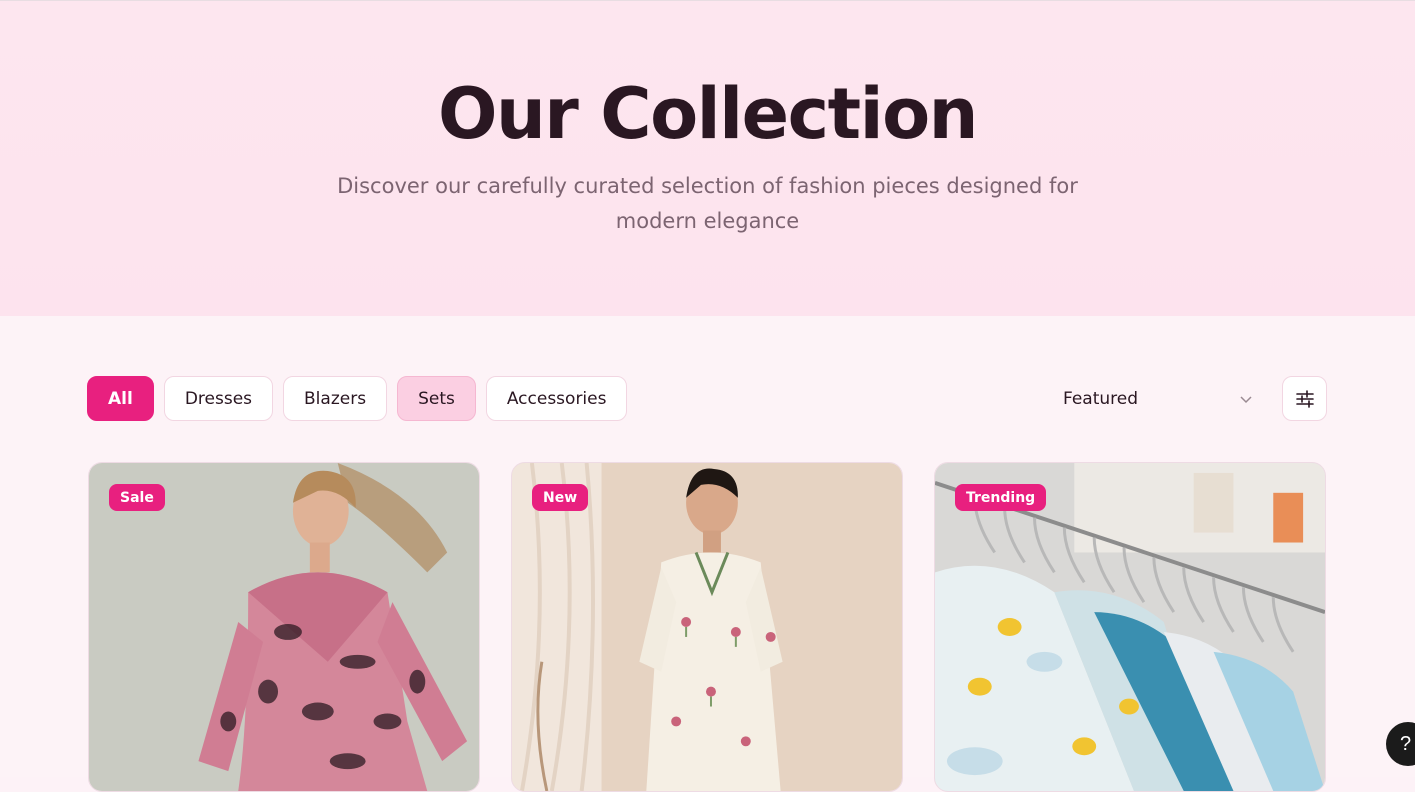  I want to click on page-title: Our Collection, so click(708, 114).